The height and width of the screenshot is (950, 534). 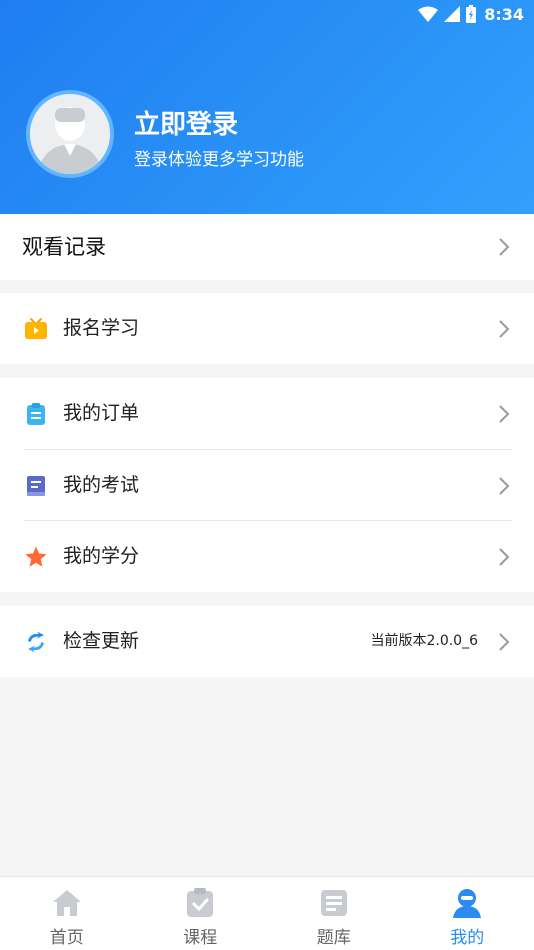 What do you see at coordinates (101, 556) in the screenshot?
I see `credits-label: 我的学分` at bounding box center [101, 556].